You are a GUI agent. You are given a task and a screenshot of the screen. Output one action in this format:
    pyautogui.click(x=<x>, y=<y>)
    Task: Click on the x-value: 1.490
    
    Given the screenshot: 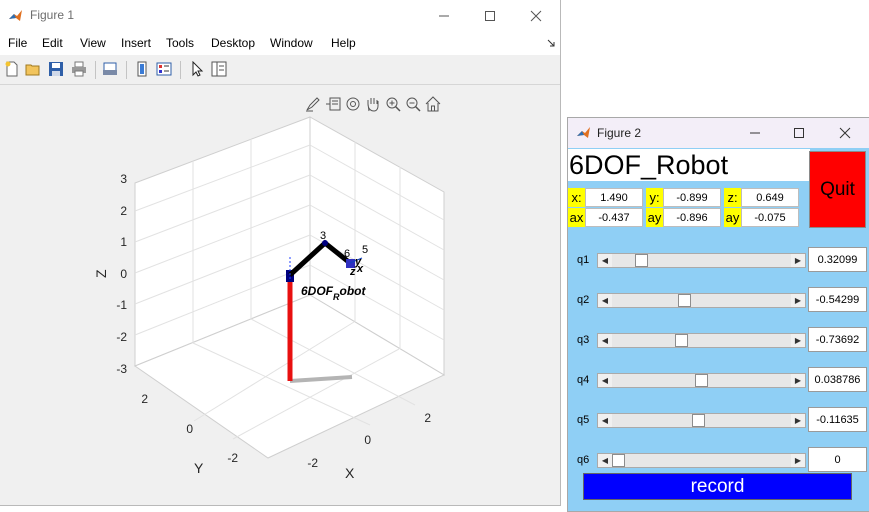 What is the action you would take?
    pyautogui.click(x=614, y=197)
    